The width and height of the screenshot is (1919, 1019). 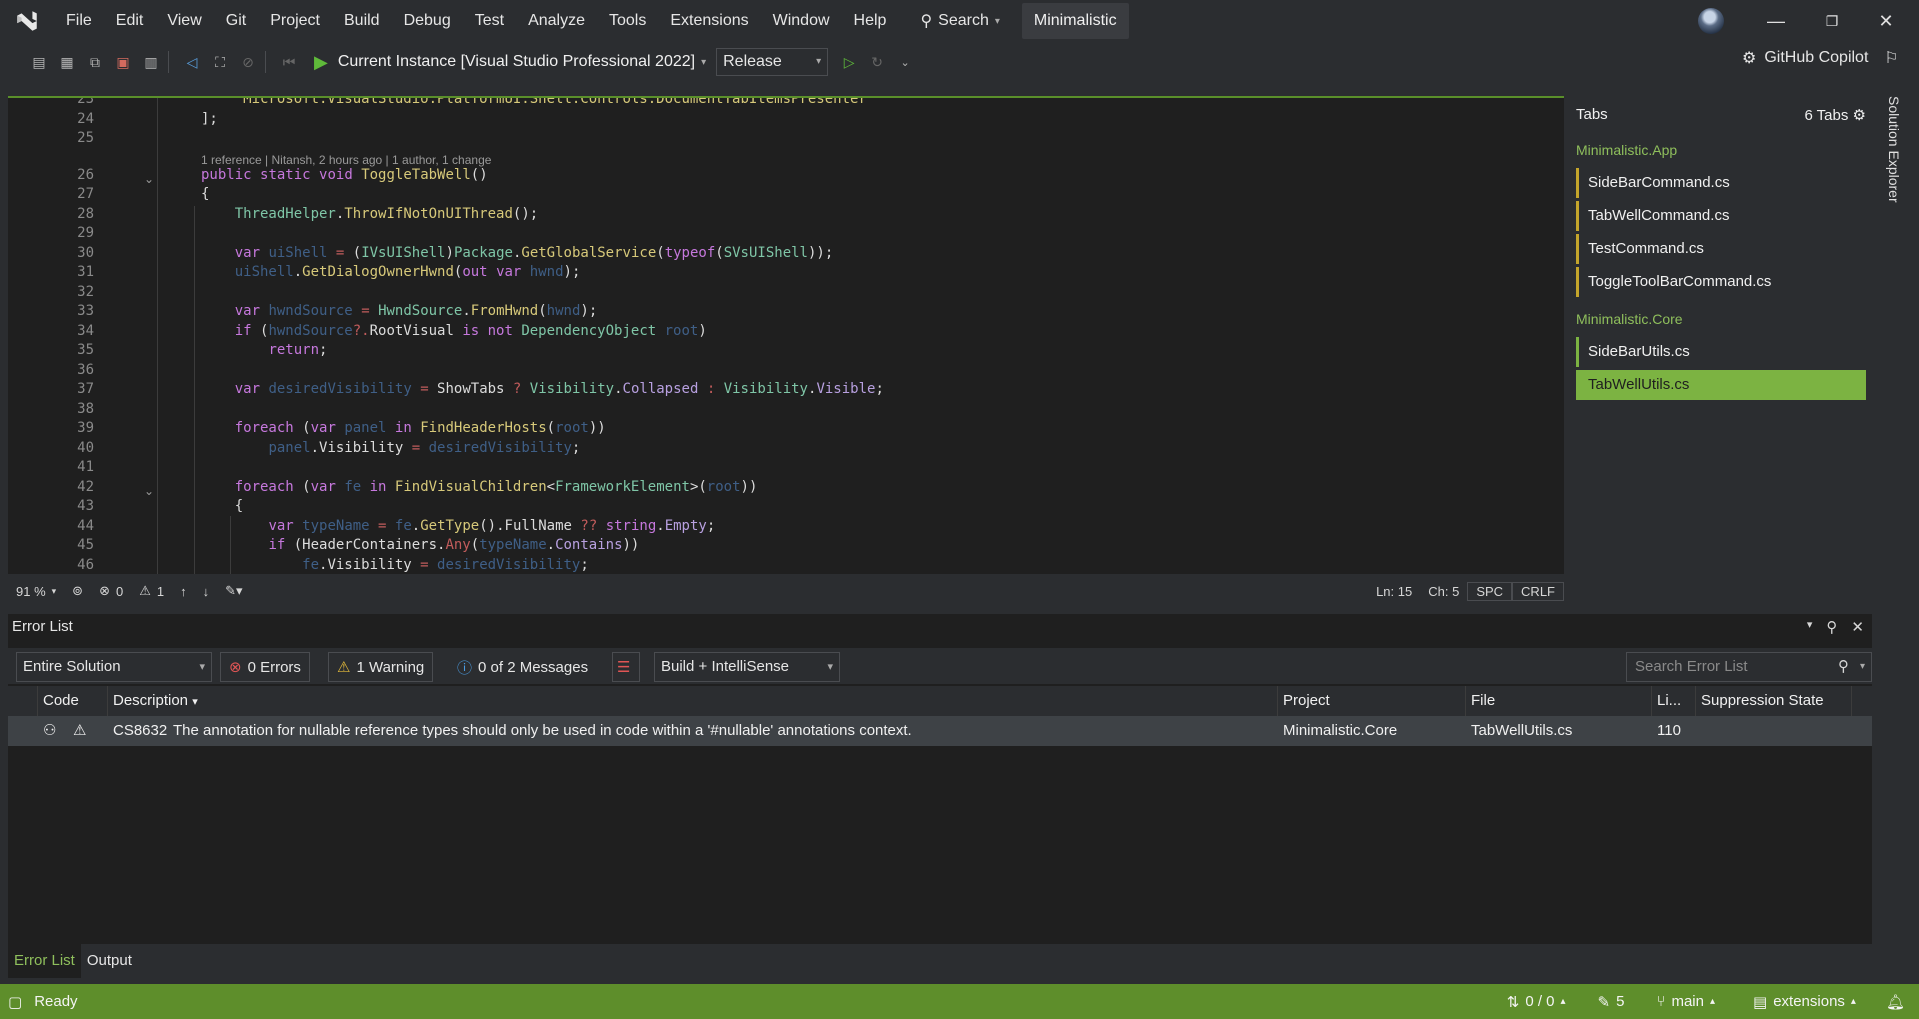 I want to click on previous-issue-icon: ↑, so click(x=183, y=591).